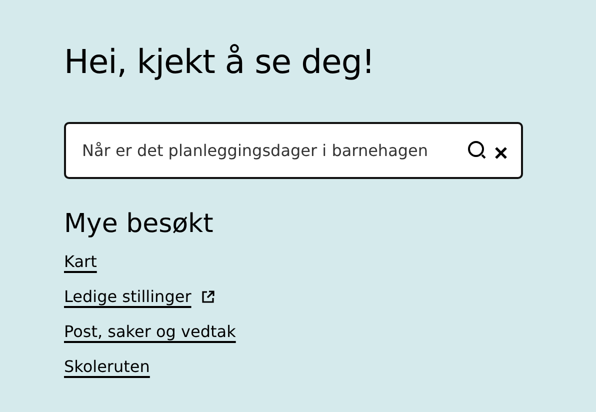  What do you see at coordinates (219, 62) in the screenshot?
I see `page-heading: Hei, kjekt å se deg!` at bounding box center [219, 62].